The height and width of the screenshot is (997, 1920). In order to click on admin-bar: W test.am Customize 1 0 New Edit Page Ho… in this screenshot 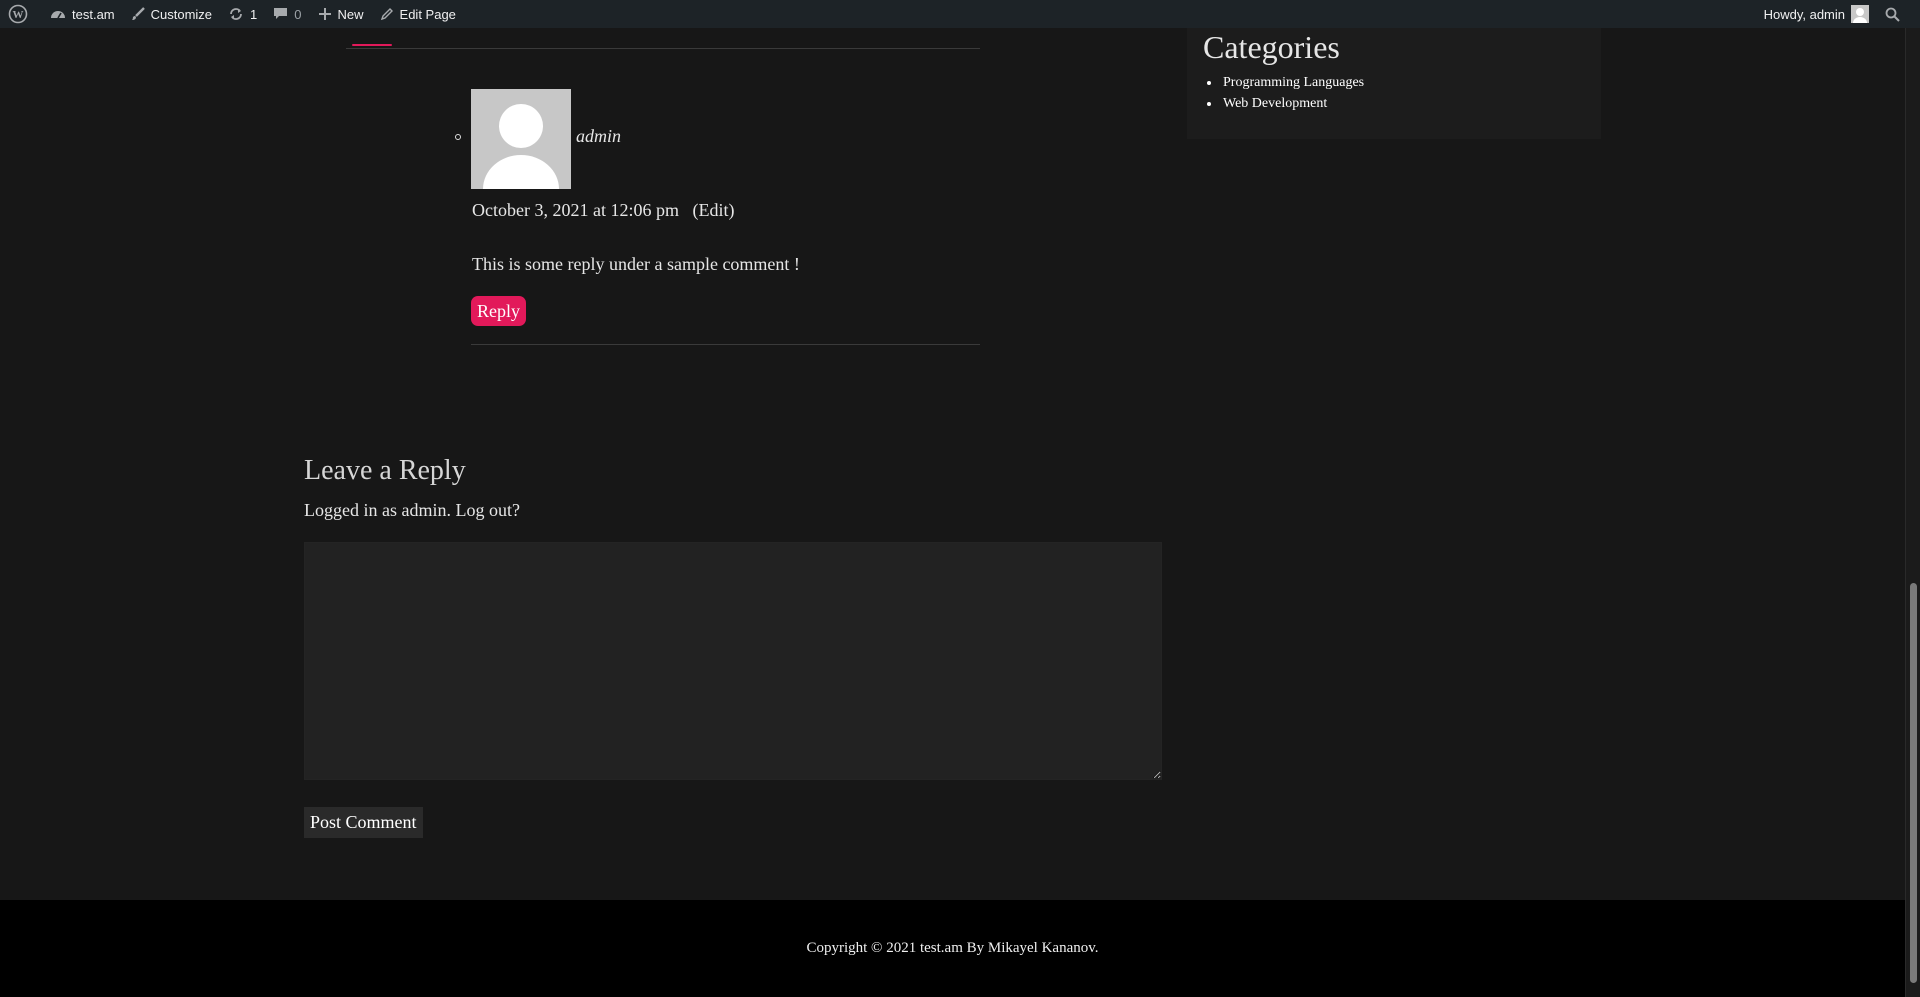, I will do `click(960, 14)`.